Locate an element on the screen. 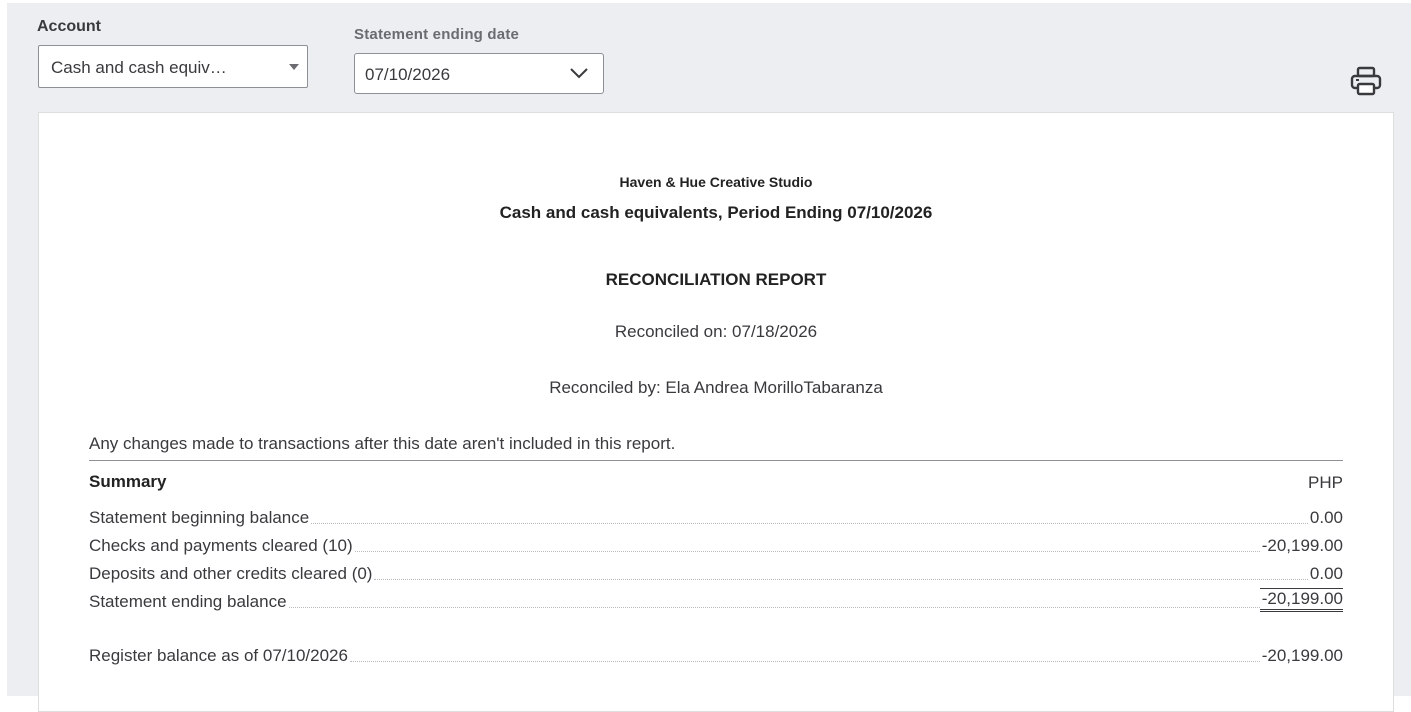 The image size is (1411, 712). row-label: Deposits and other credits cleared (0) is located at coordinates (231, 573).